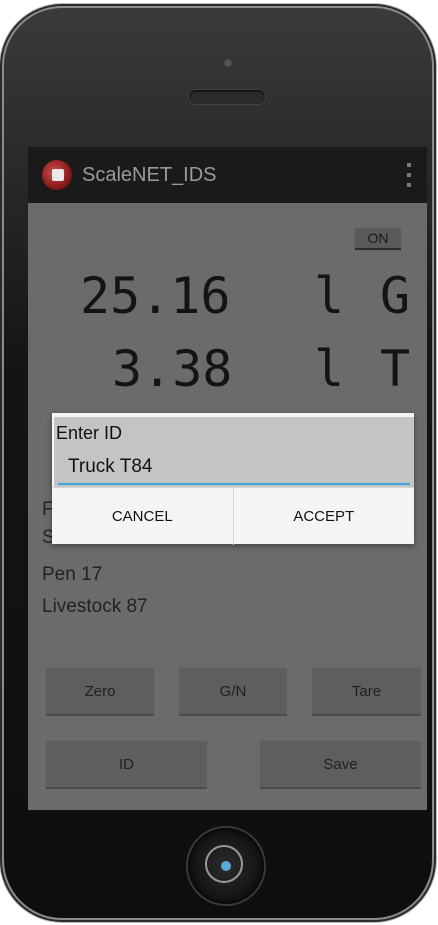  What do you see at coordinates (72, 574) in the screenshot?
I see `id-list-item: Pen 17` at bounding box center [72, 574].